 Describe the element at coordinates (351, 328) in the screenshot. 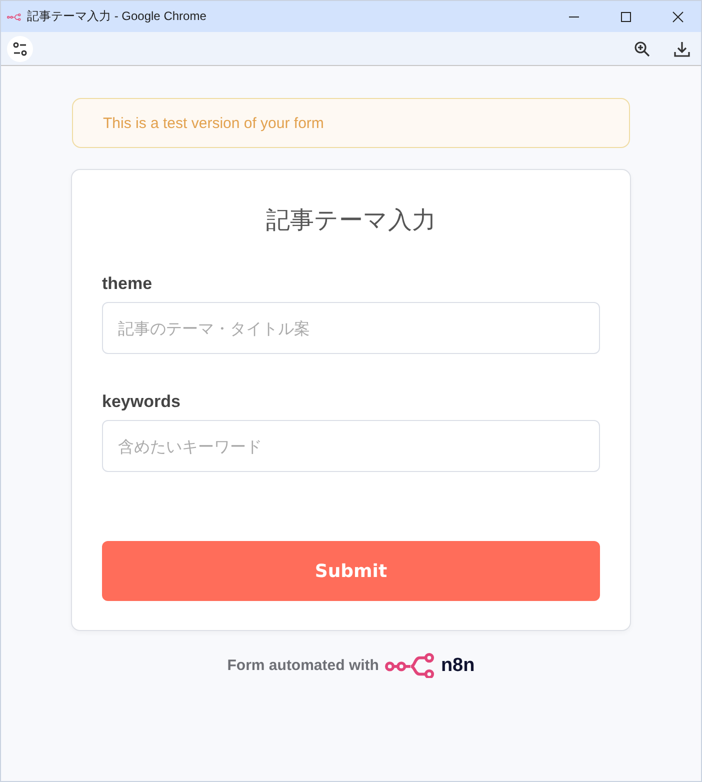

I see `input-field: 記事のテーマ・タイトル案` at that location.